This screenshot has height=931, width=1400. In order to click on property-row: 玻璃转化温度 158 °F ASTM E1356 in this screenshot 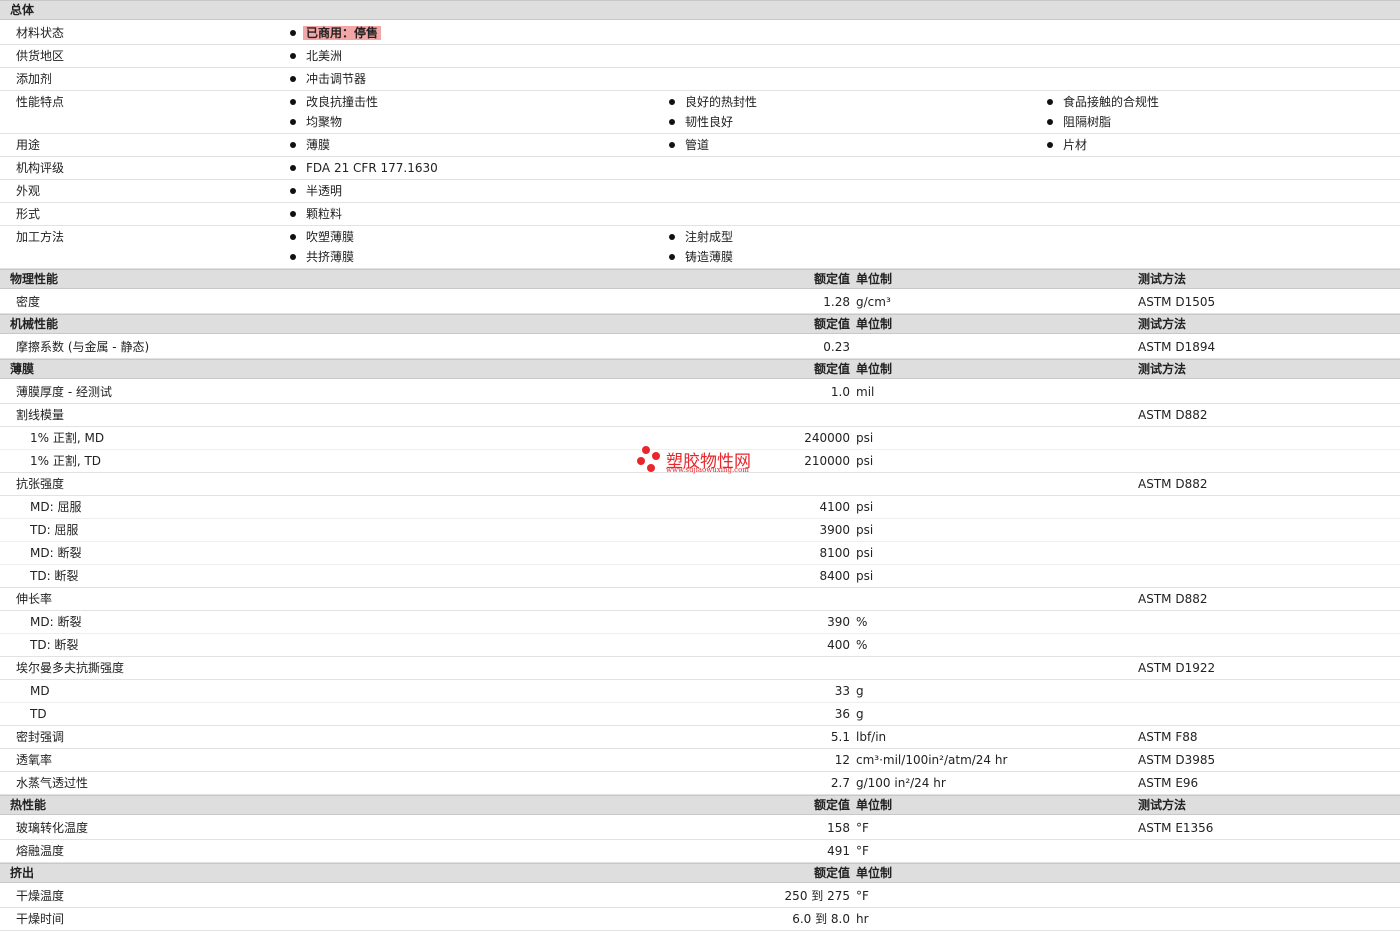, I will do `click(700, 828)`.